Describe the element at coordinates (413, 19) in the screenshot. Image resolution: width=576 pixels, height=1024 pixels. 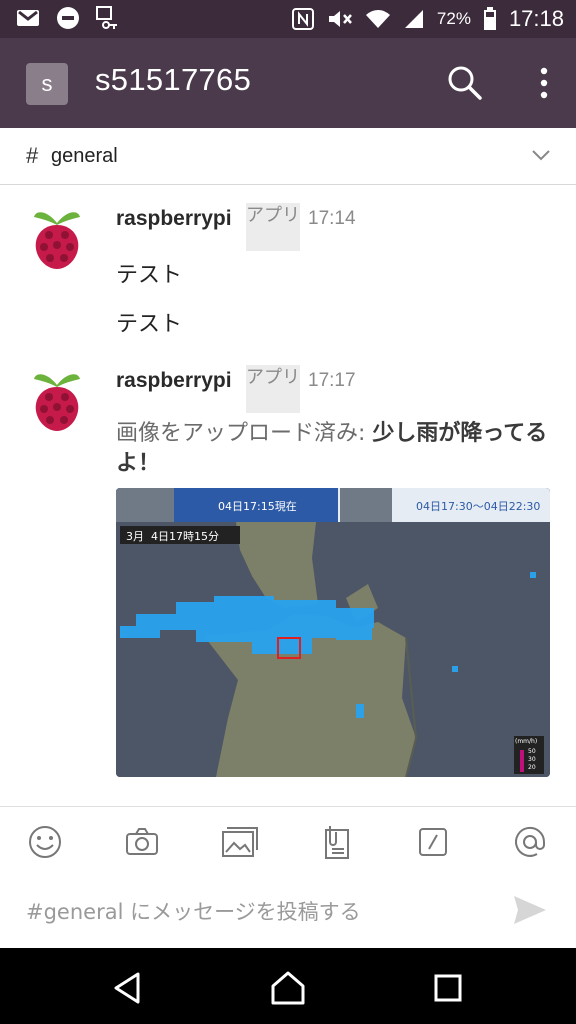
I see `signal-icon` at that location.